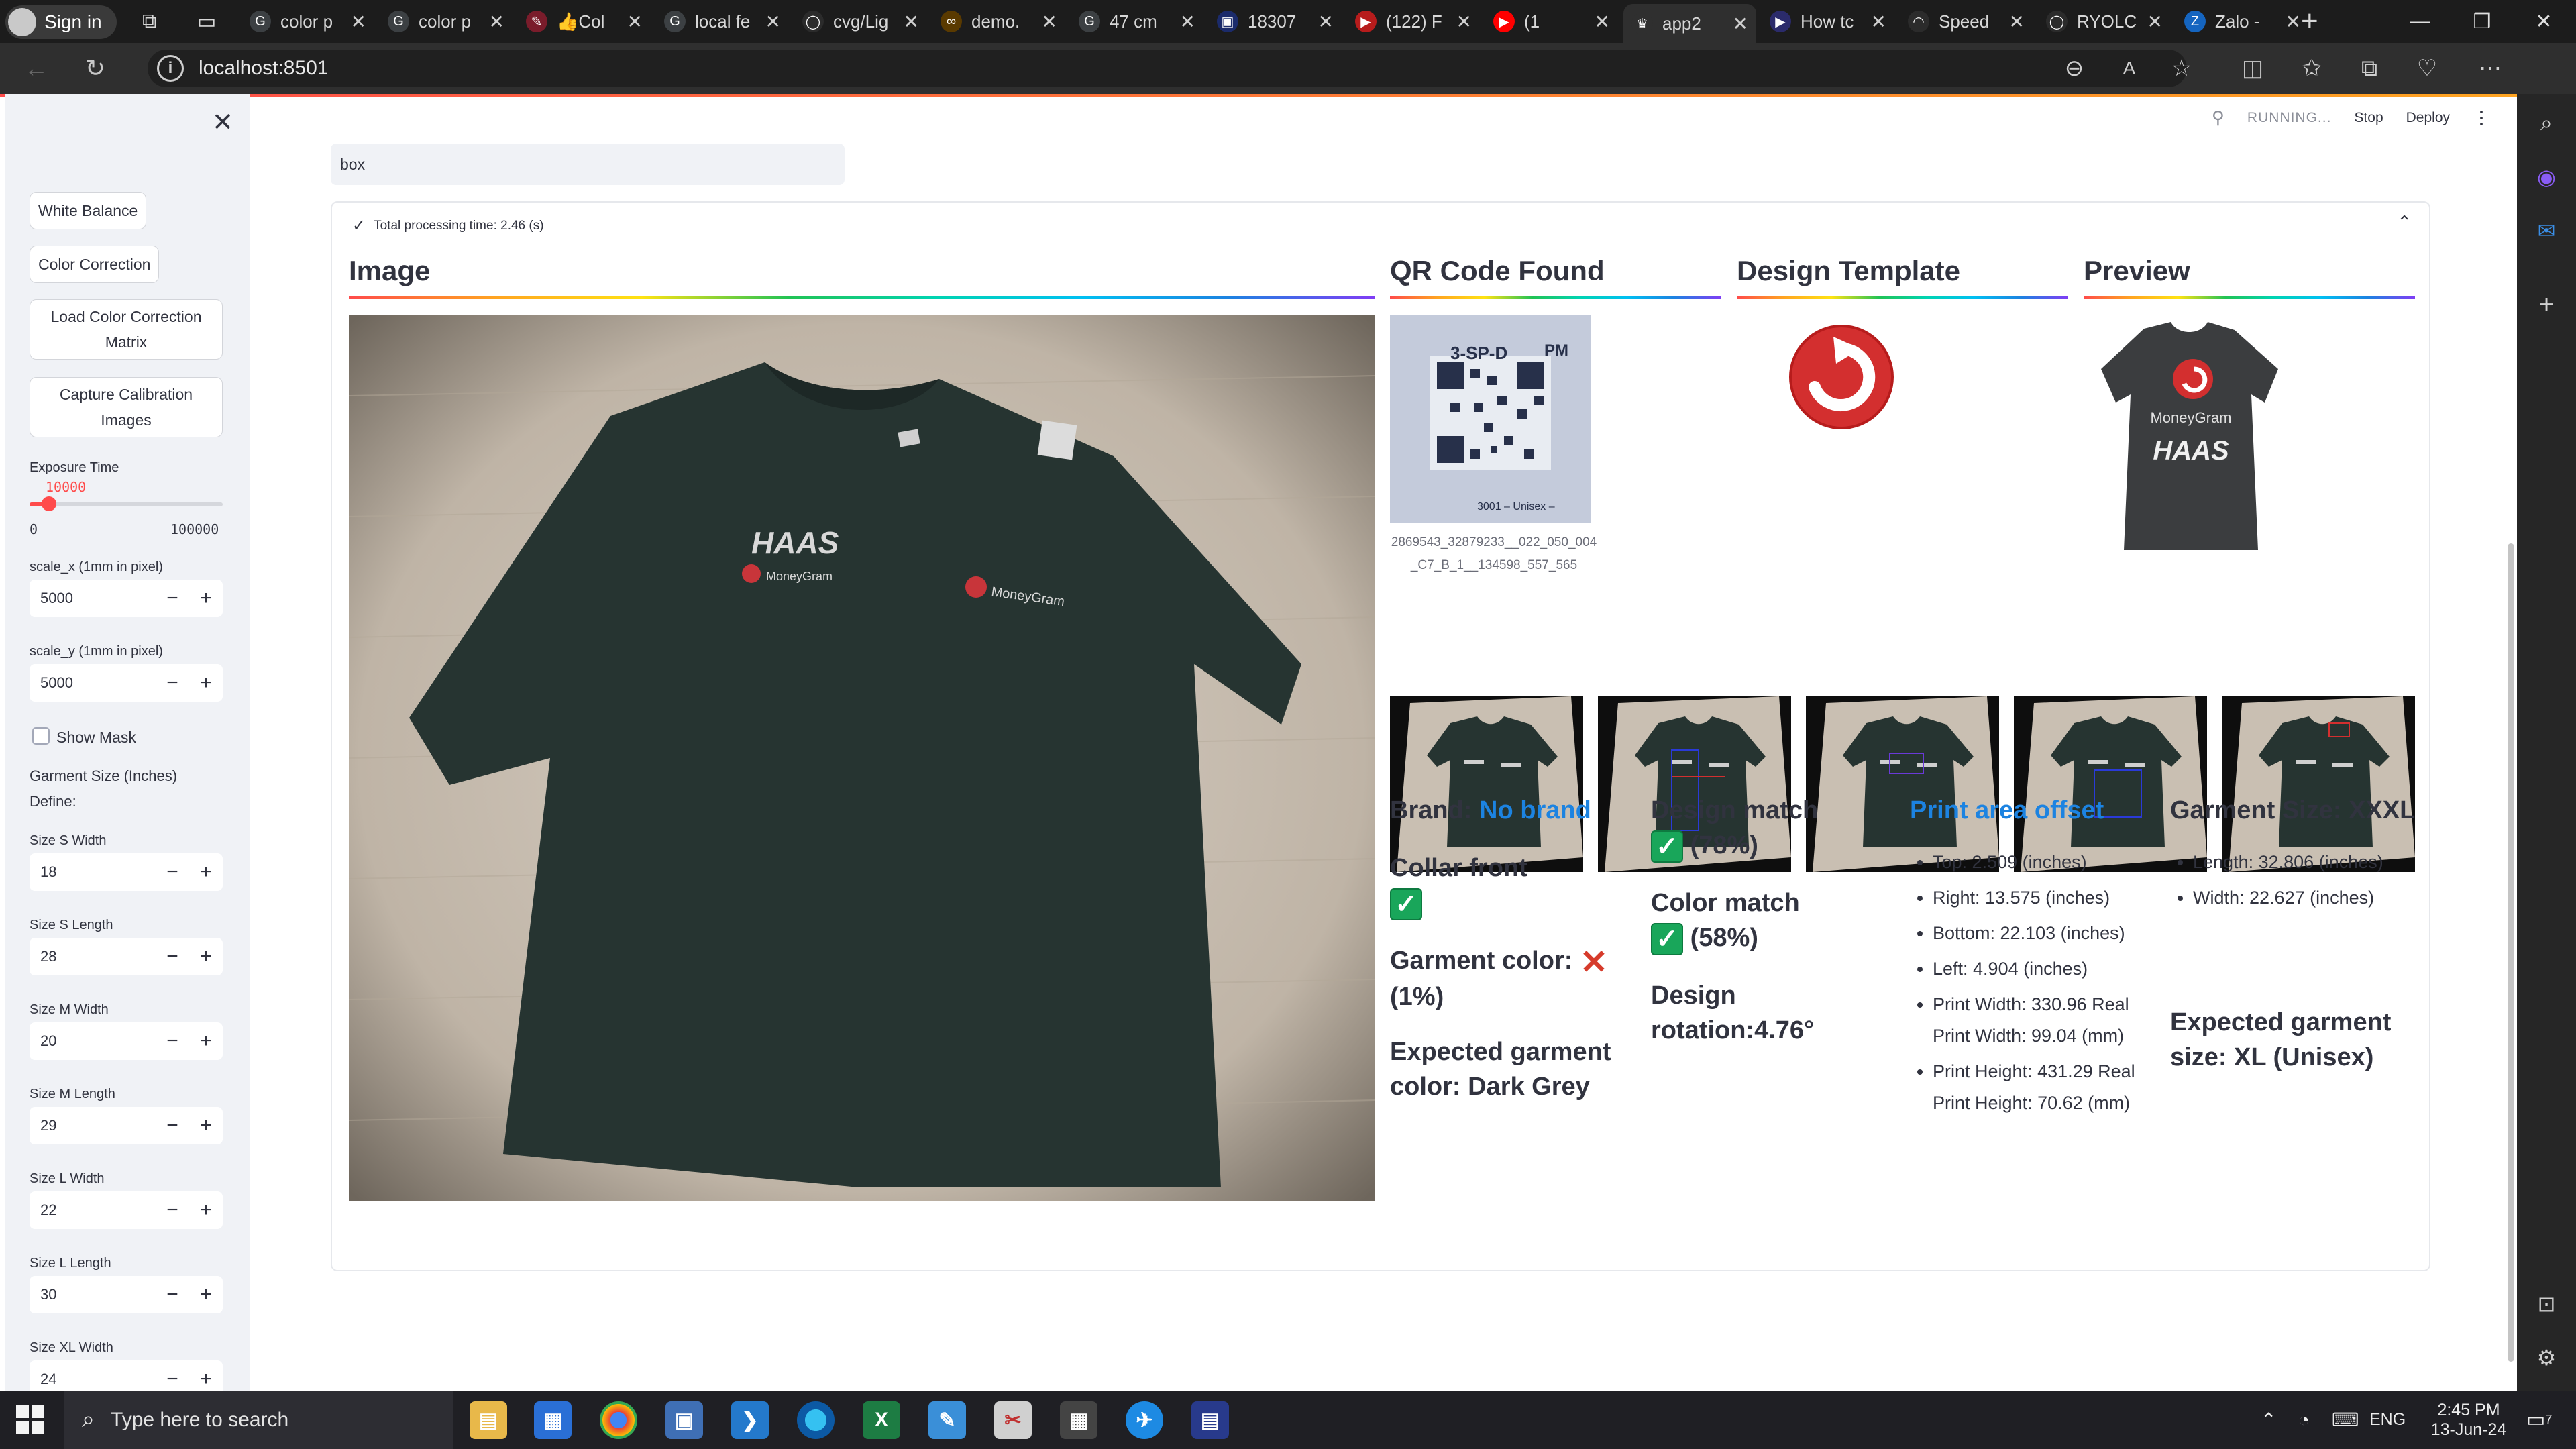 The image size is (2576, 1449). What do you see at coordinates (816, 1420) in the screenshot?
I see `edge-icon` at bounding box center [816, 1420].